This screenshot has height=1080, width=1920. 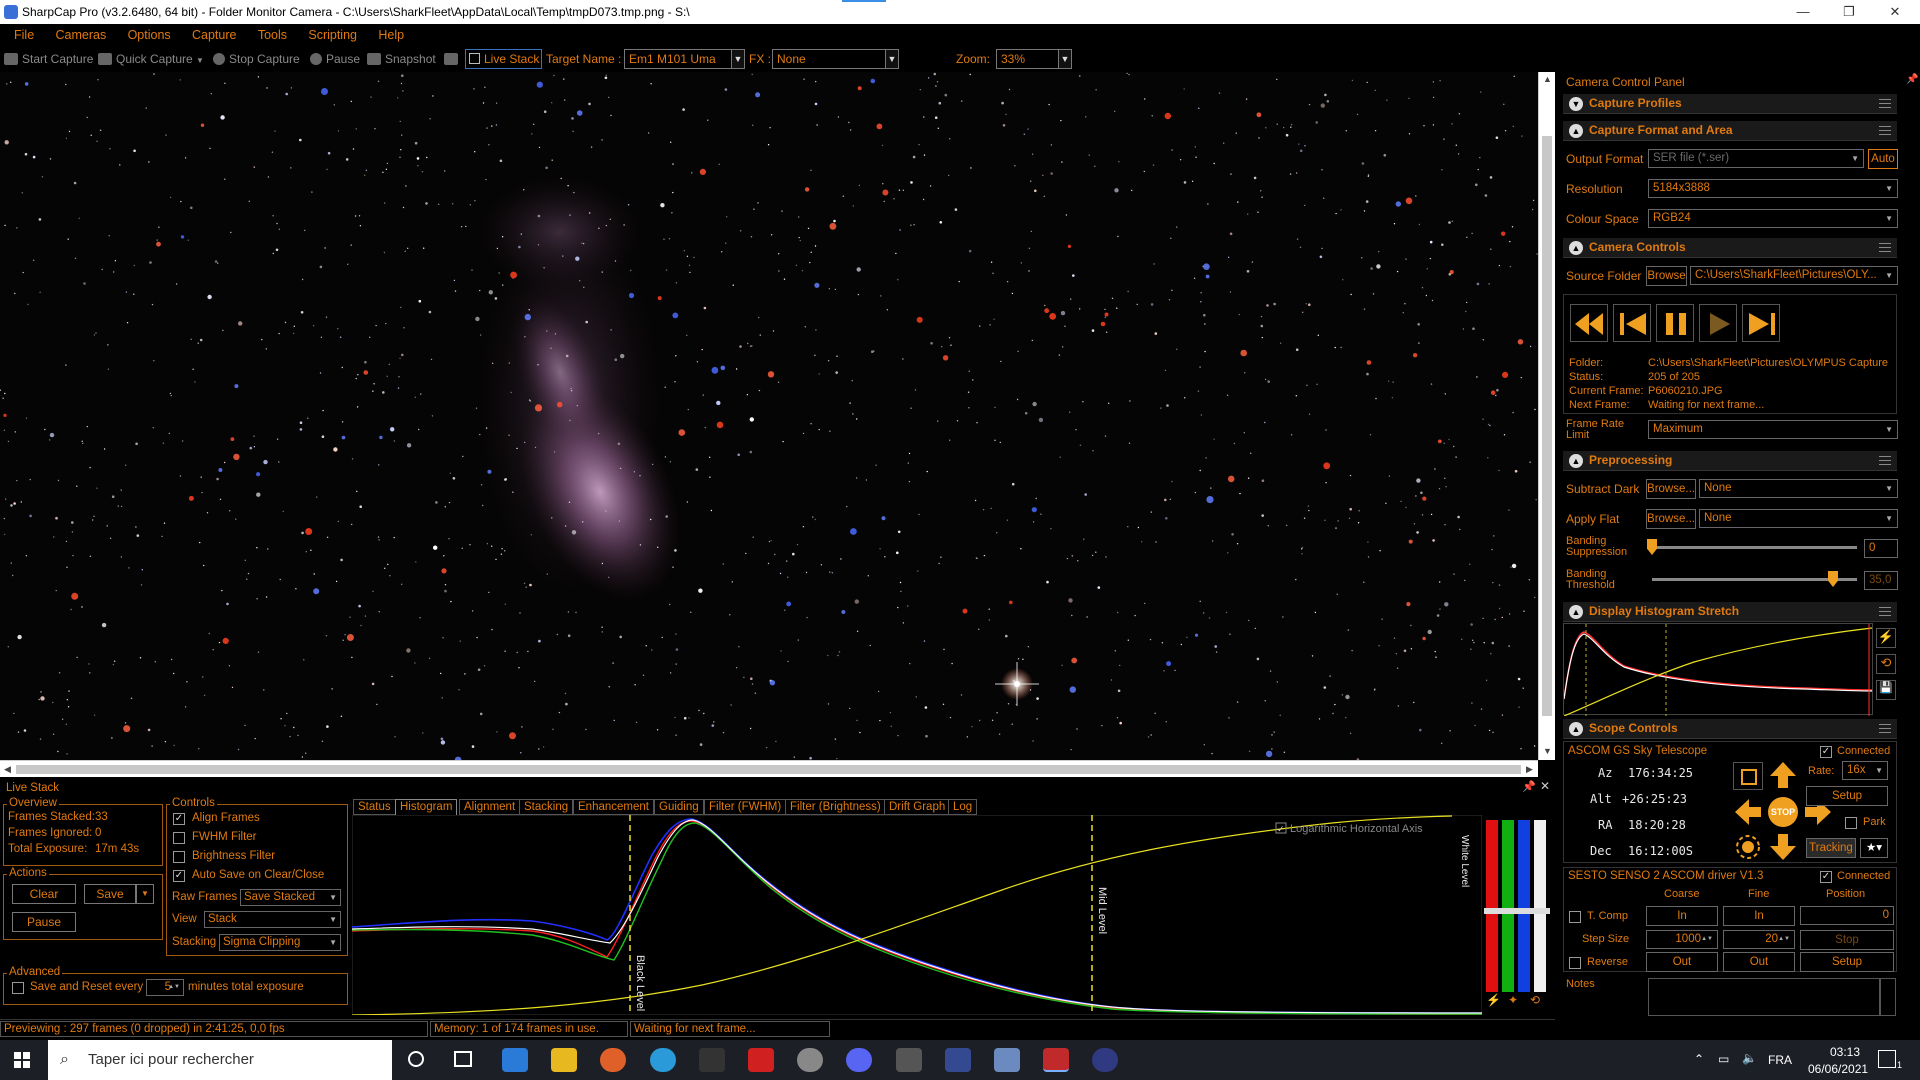 What do you see at coordinates (1754, 547) in the screenshot?
I see `banding-suppression-slider` at bounding box center [1754, 547].